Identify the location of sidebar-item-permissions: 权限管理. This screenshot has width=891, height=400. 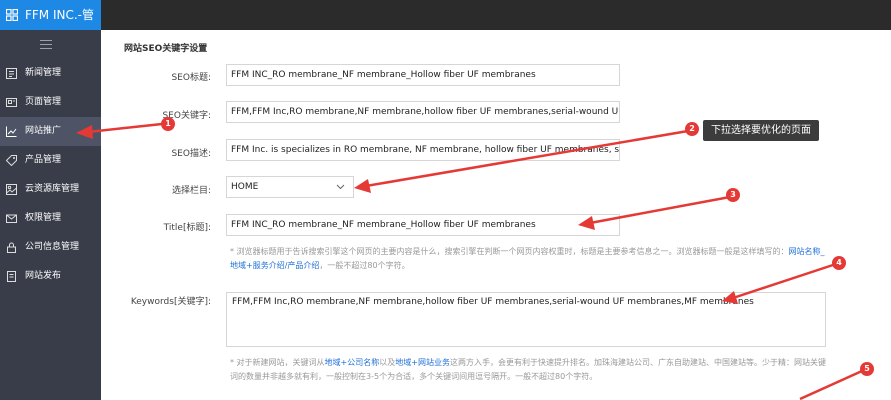
(50, 218).